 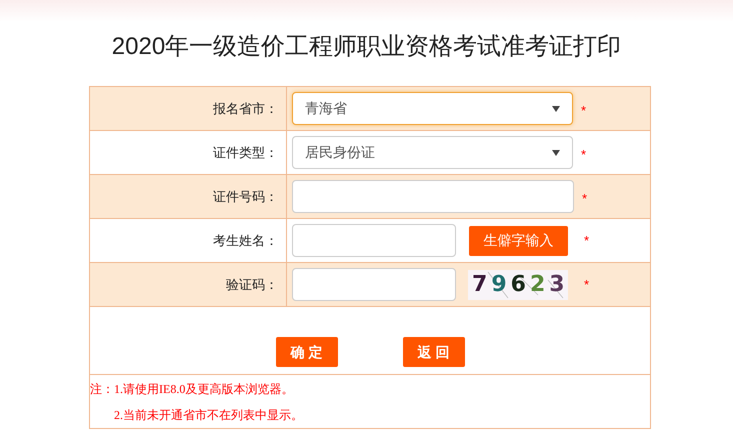 What do you see at coordinates (192, 389) in the screenshot?
I see `note-text: 注：1.请使用IE8.0及更高版本浏览器。` at bounding box center [192, 389].